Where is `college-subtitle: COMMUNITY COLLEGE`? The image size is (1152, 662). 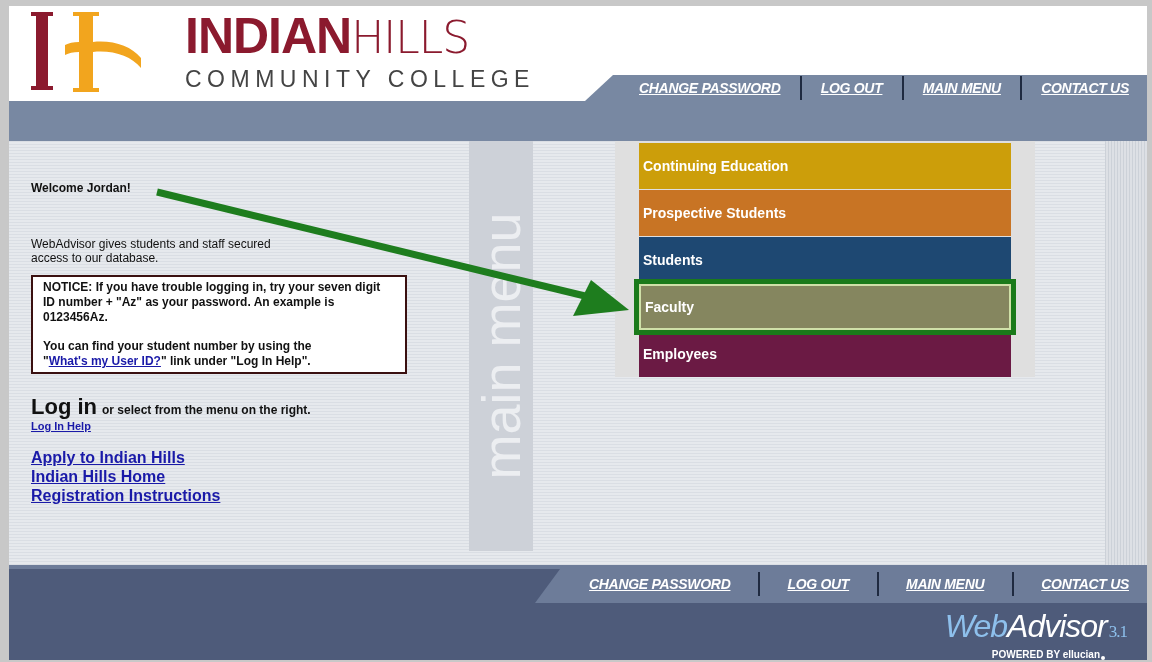
college-subtitle: COMMUNITY COLLEGE is located at coordinates (360, 79).